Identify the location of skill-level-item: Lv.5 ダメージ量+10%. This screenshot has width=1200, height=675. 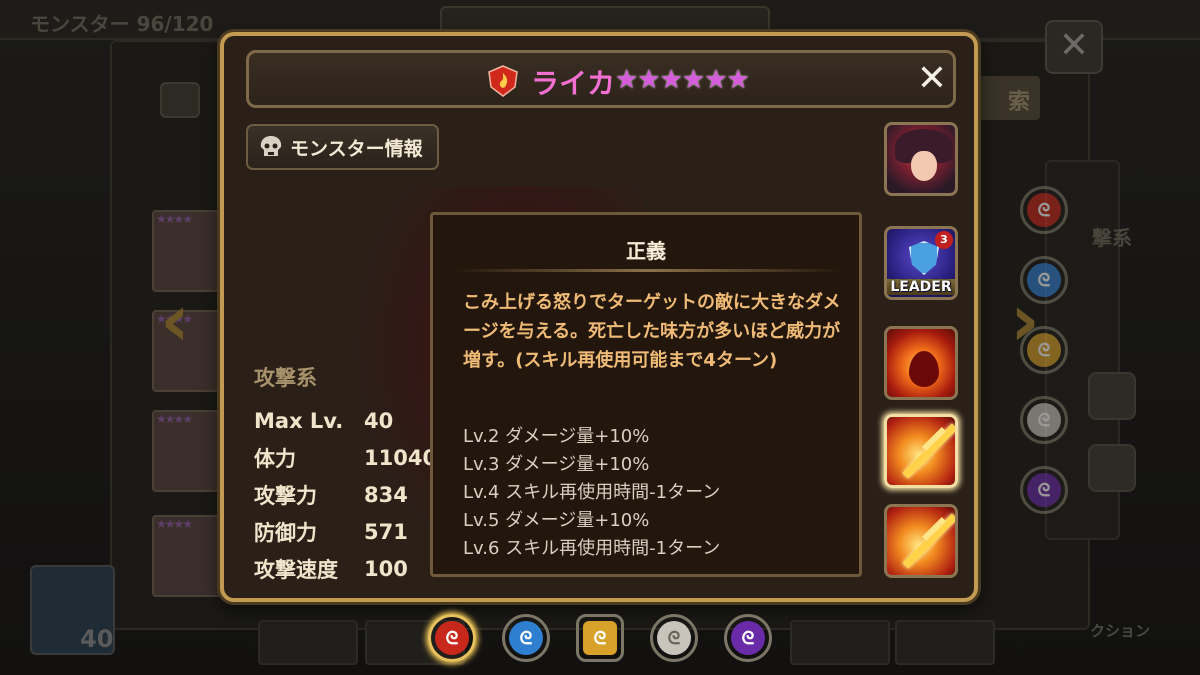
(556, 520).